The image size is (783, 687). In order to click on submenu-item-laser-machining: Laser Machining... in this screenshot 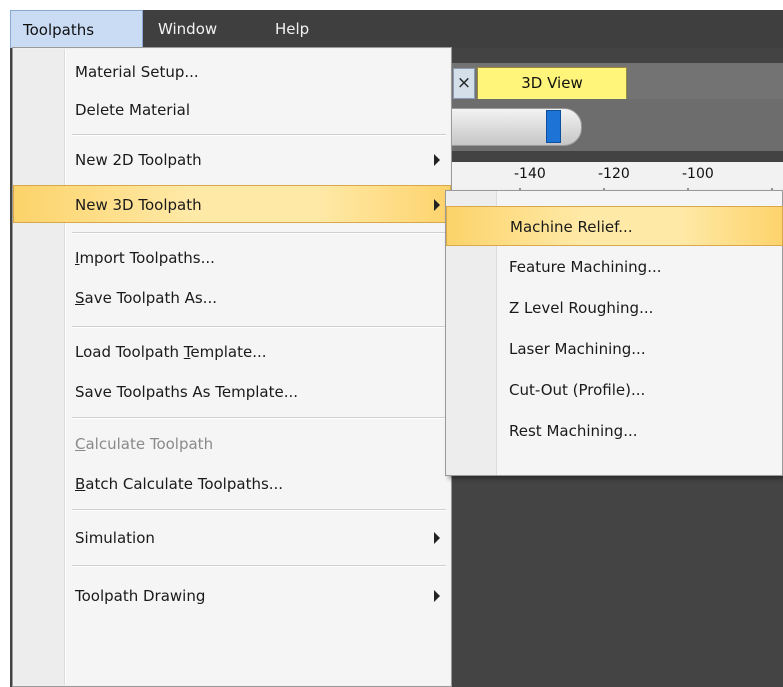, I will do `click(614, 349)`.